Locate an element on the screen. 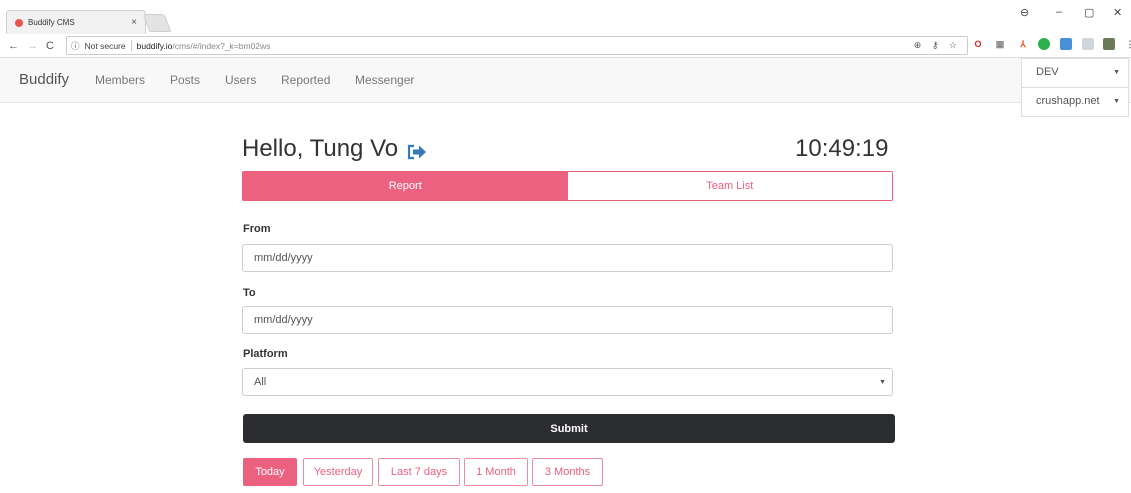 This screenshot has height=493, width=1131. page-title: Hello, Tung Vo is located at coordinates (335, 149).